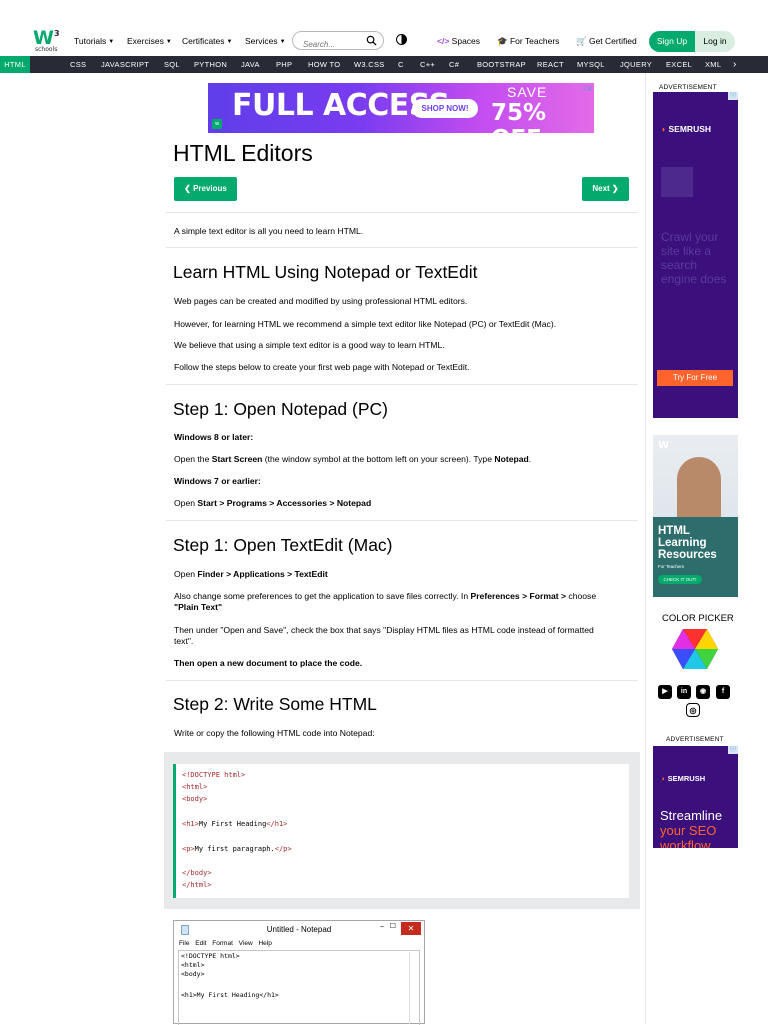 The image size is (768, 1025). I want to click on color-picker-title: COLOR PICKER, so click(698, 618).